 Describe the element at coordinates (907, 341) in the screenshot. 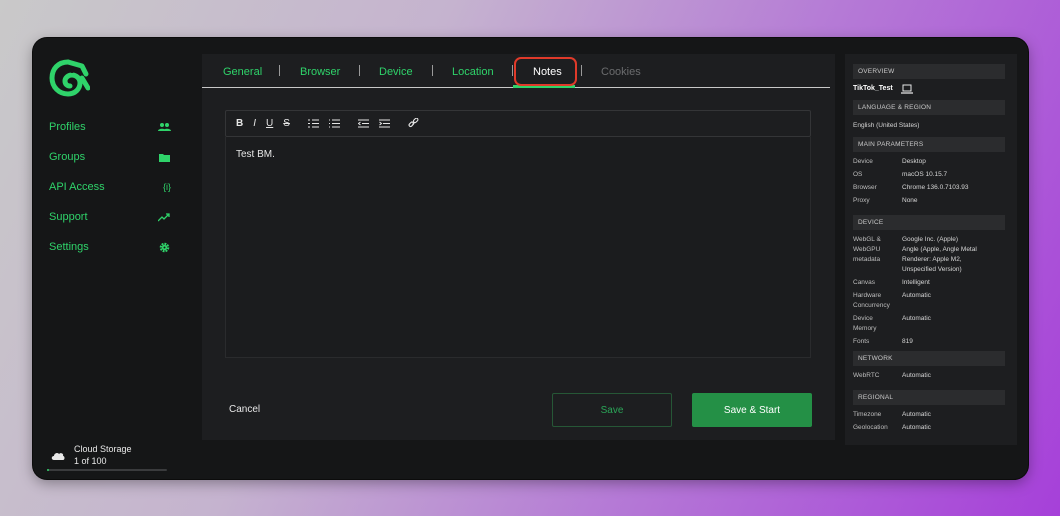

I see `param-value: 819` at that location.